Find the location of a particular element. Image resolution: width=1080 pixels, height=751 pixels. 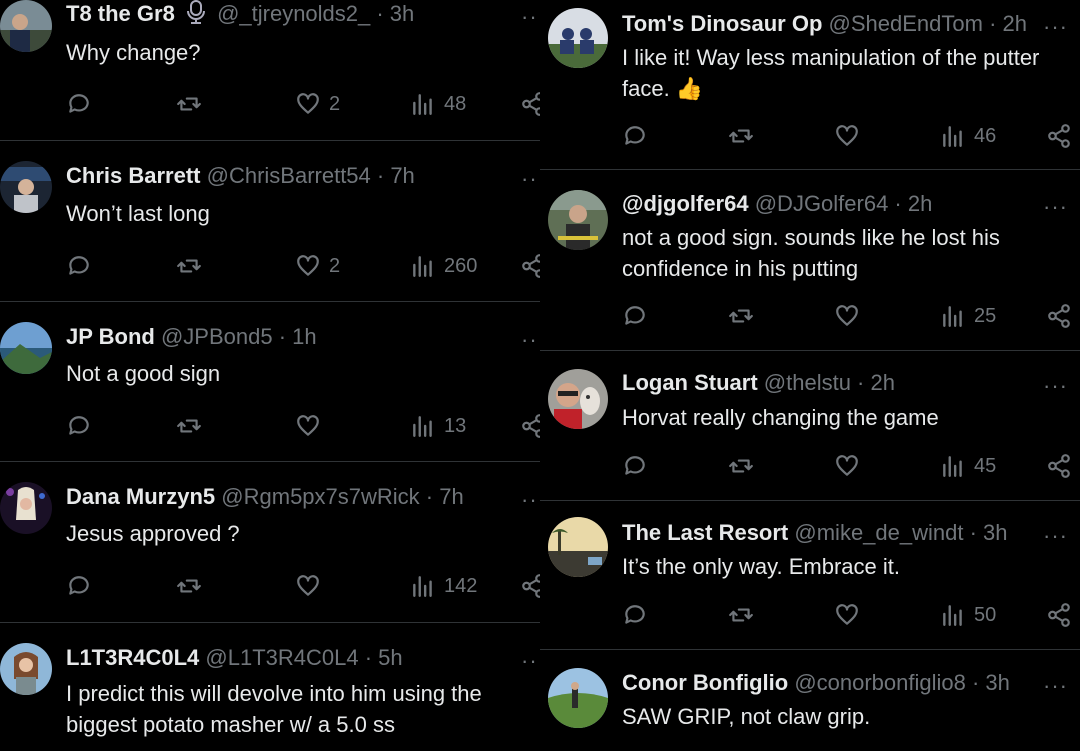

views-button: 48 is located at coordinates (438, 104).